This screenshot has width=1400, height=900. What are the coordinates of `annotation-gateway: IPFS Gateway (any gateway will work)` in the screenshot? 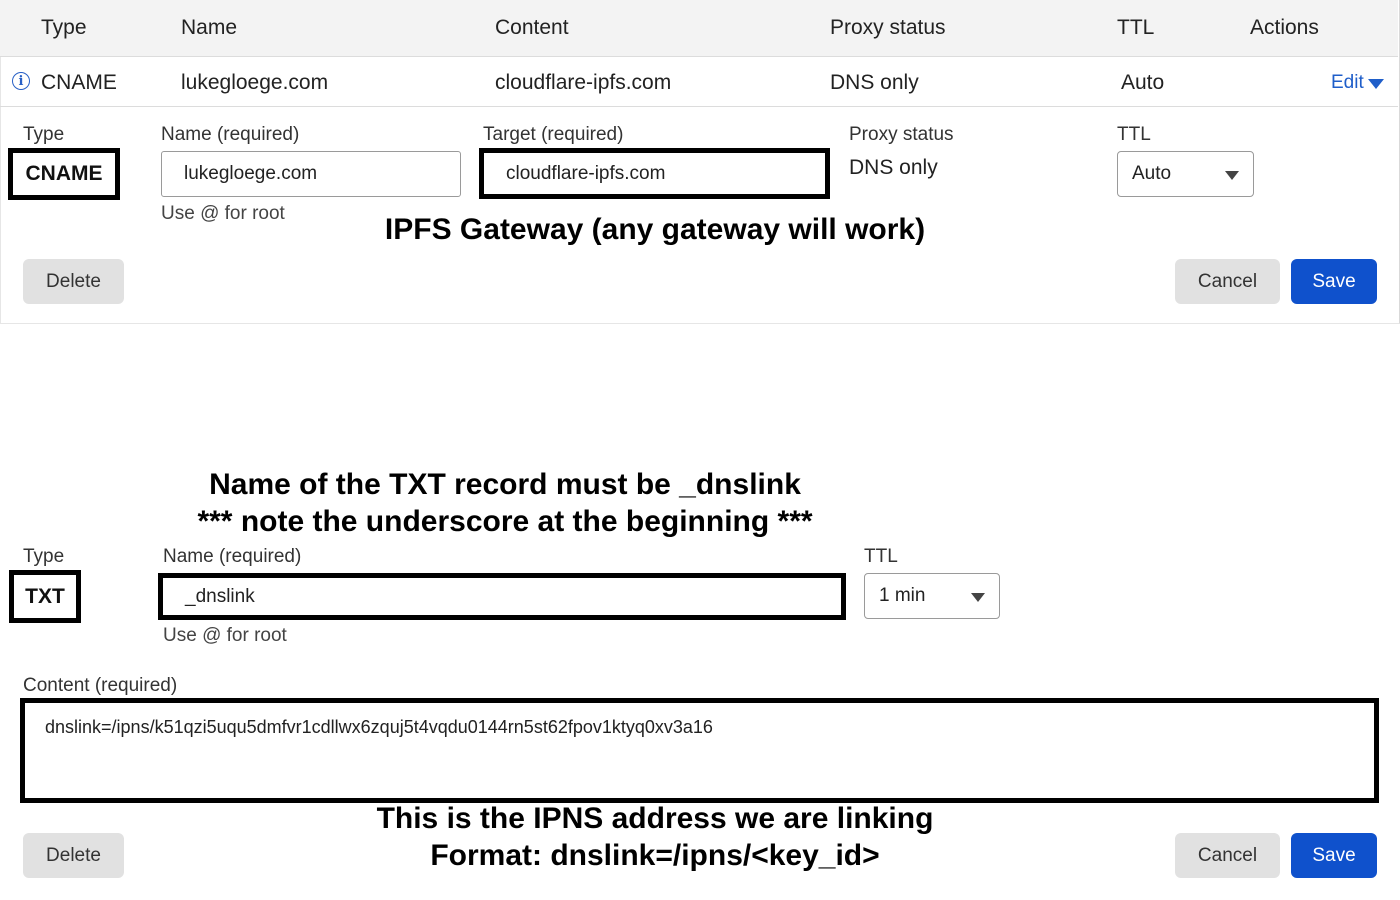 It's located at (655, 229).